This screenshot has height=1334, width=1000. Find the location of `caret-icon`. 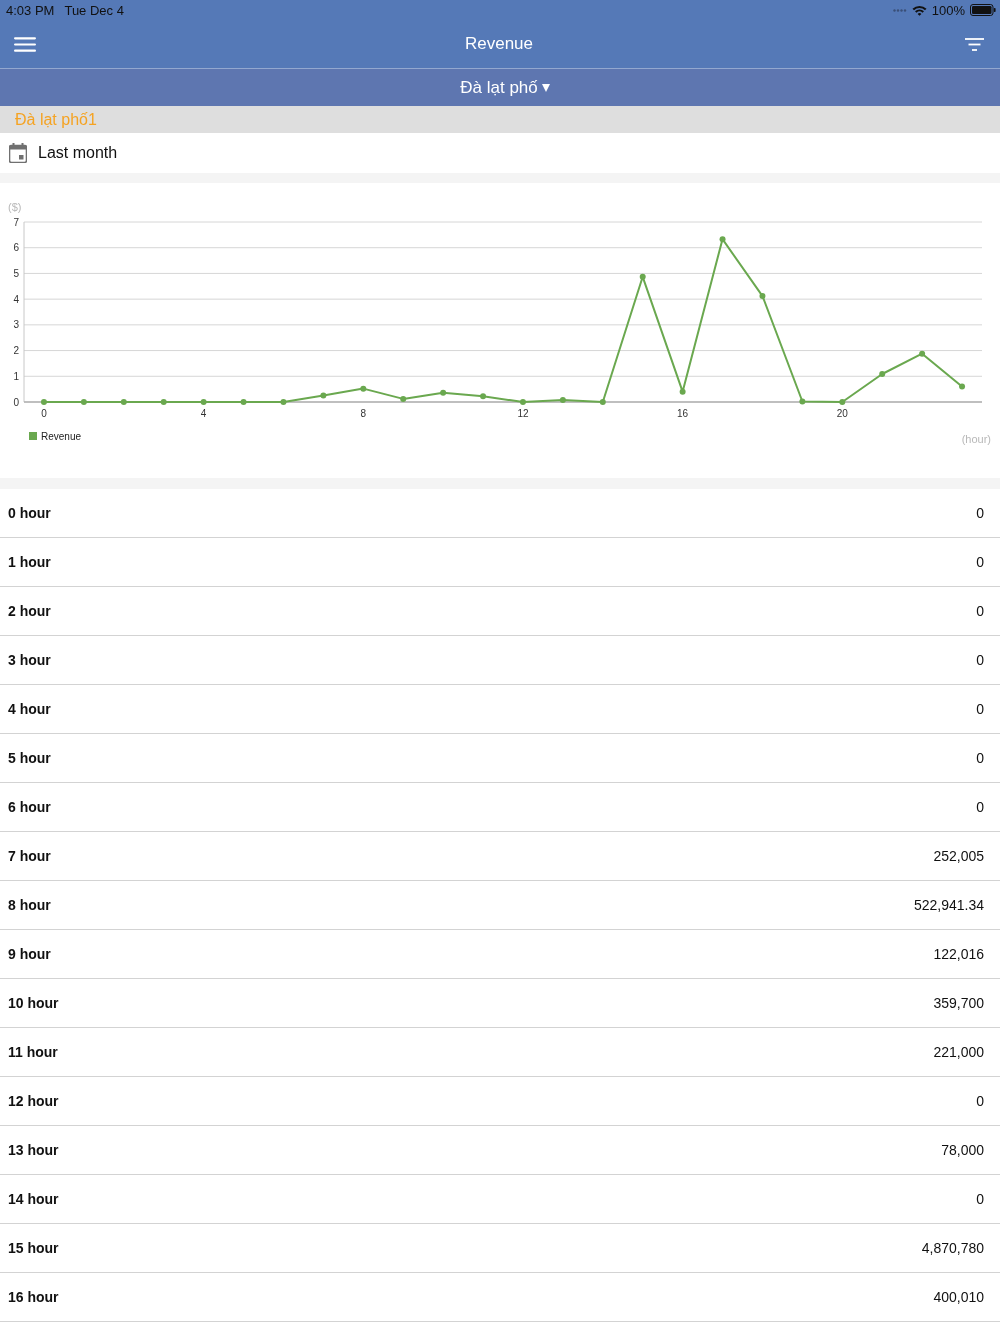

caret-icon is located at coordinates (545, 87).